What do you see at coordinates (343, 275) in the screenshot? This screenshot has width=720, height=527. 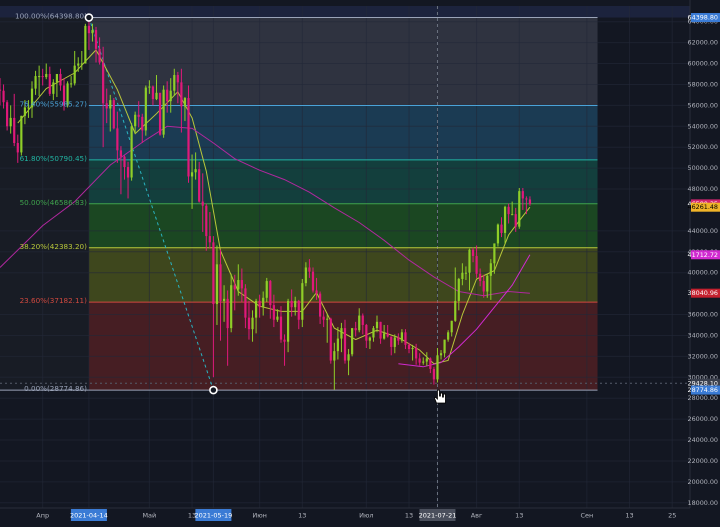 I see `fib-zone-38.20%` at bounding box center [343, 275].